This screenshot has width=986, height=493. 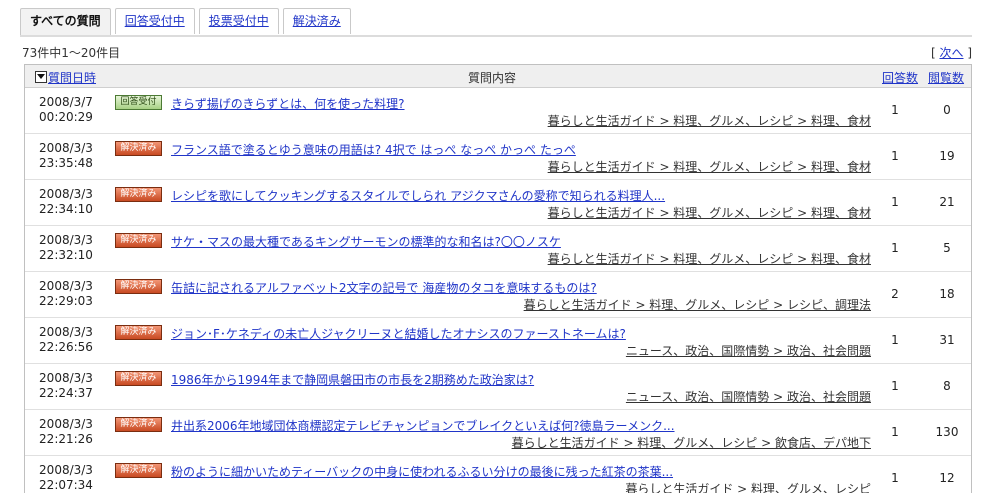 I want to click on question-date: 2008/3/3 22:21:26, so click(x=66, y=432).